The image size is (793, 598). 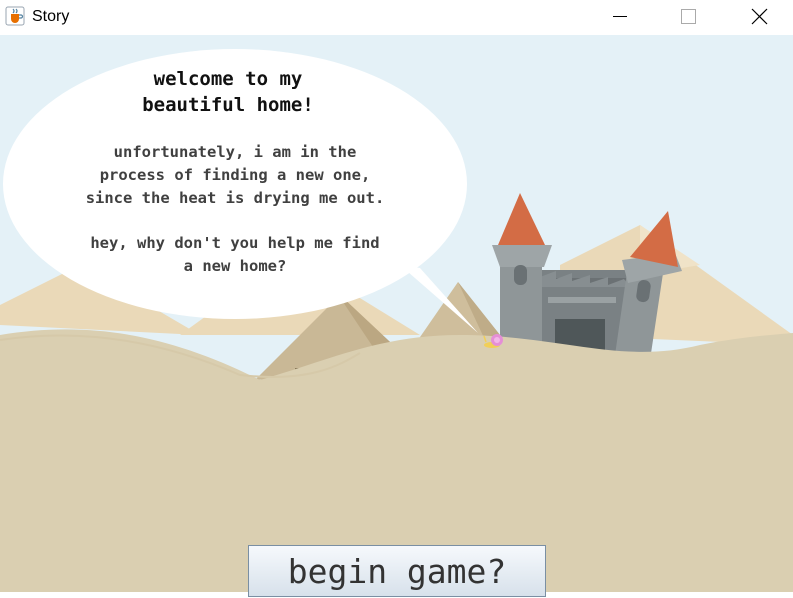 I want to click on title-bar: Story, so click(x=396, y=17).